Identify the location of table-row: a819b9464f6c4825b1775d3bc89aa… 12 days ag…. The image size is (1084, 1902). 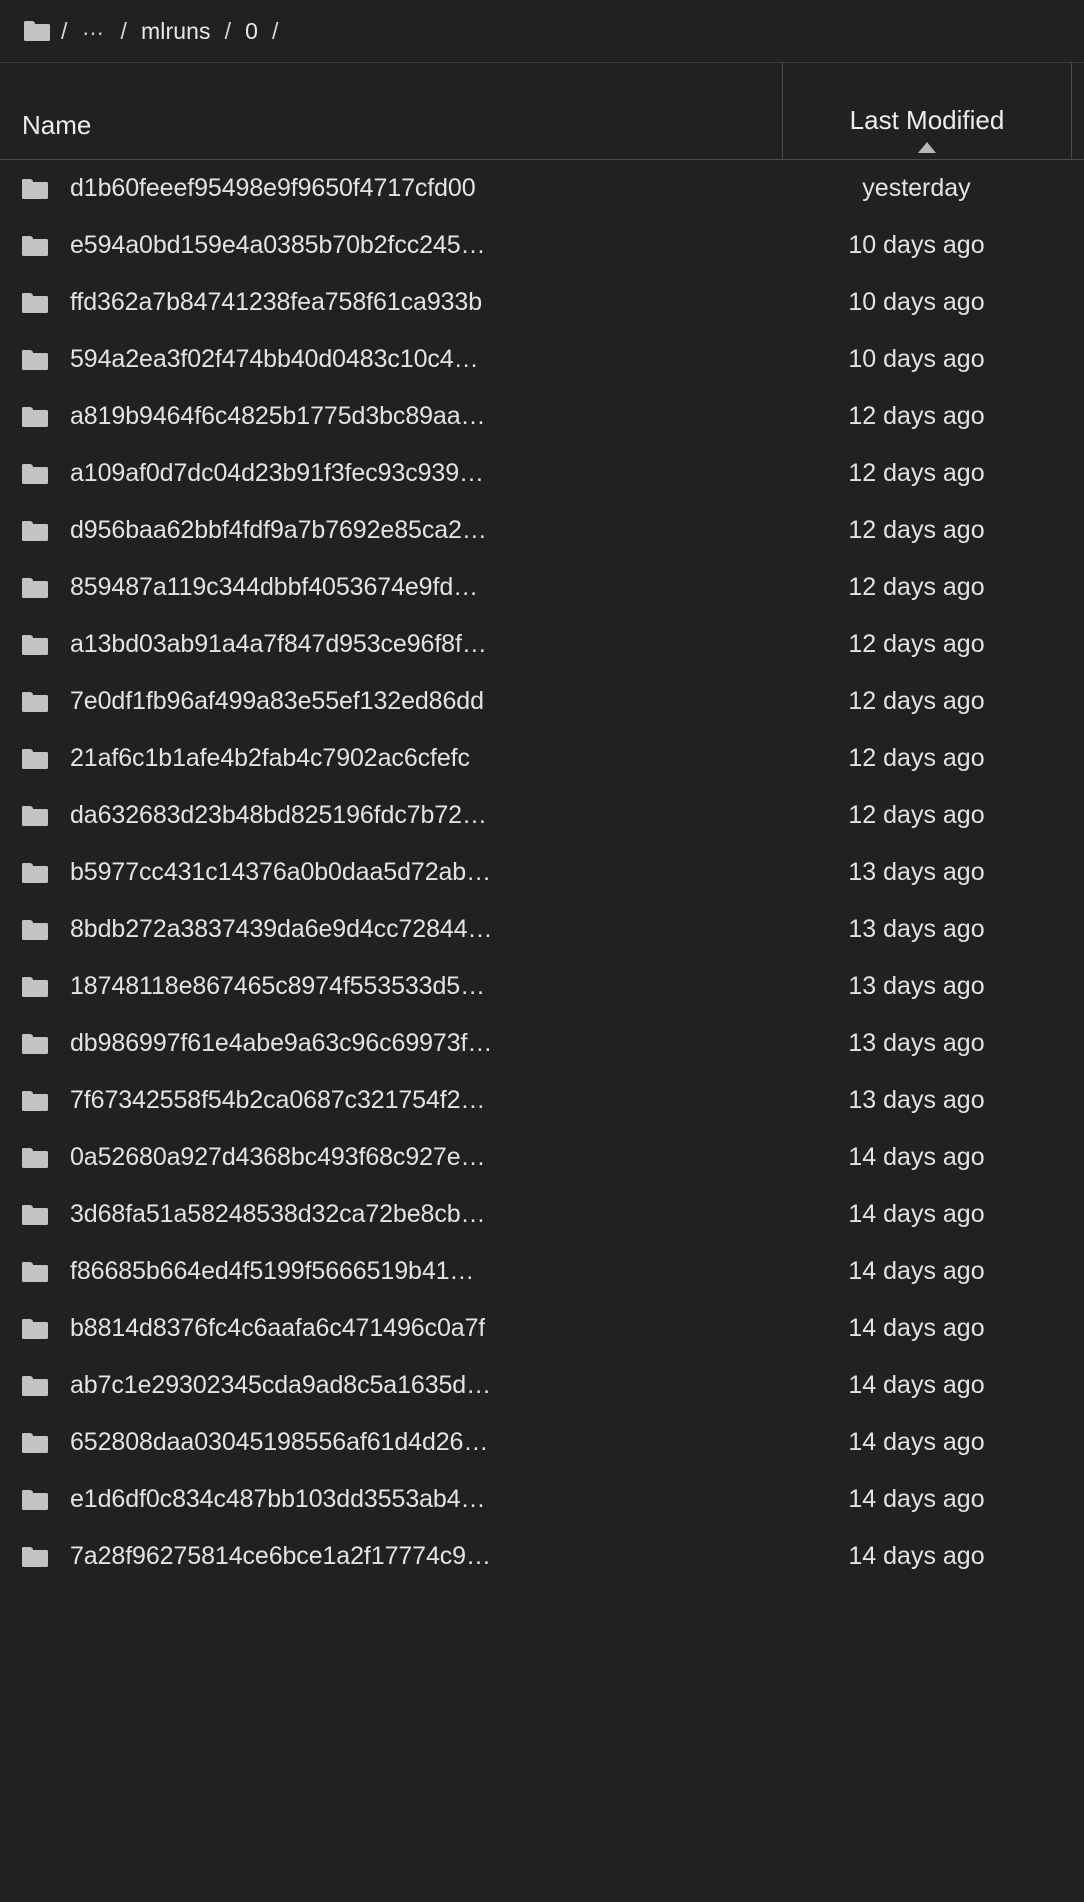
(542, 416).